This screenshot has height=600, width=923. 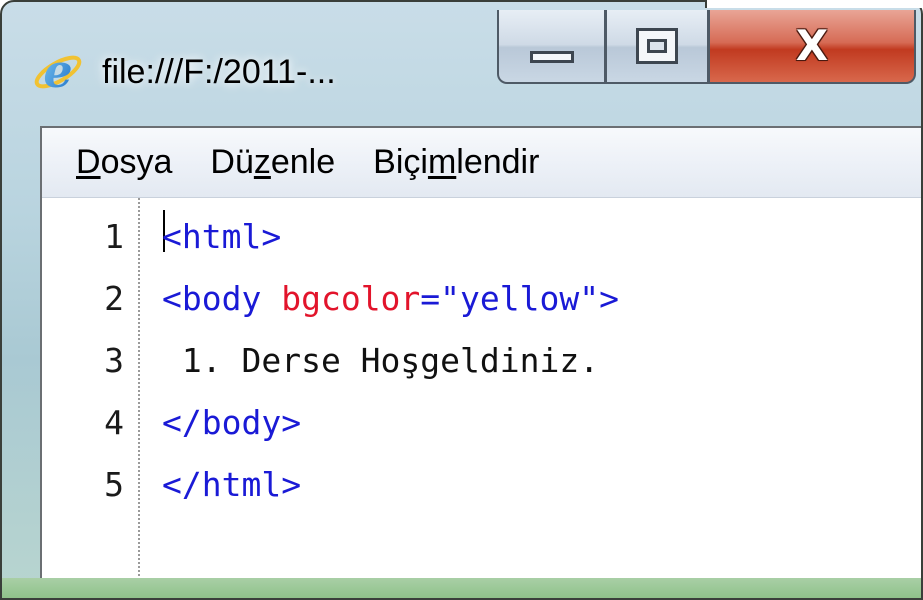 I want to click on bgcolor-attribute: bgcolor, so click(x=351, y=298).